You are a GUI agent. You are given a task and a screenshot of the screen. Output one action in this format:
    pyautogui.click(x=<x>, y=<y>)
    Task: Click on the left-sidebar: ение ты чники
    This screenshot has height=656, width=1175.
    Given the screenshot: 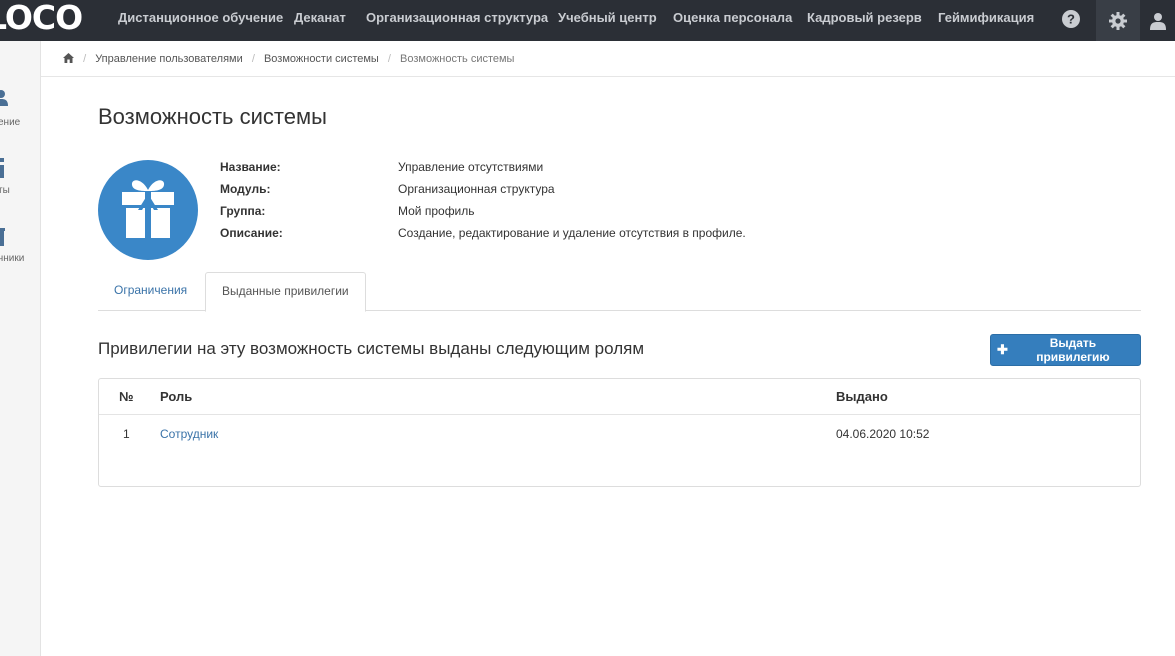 What is the action you would take?
    pyautogui.click(x=20, y=348)
    